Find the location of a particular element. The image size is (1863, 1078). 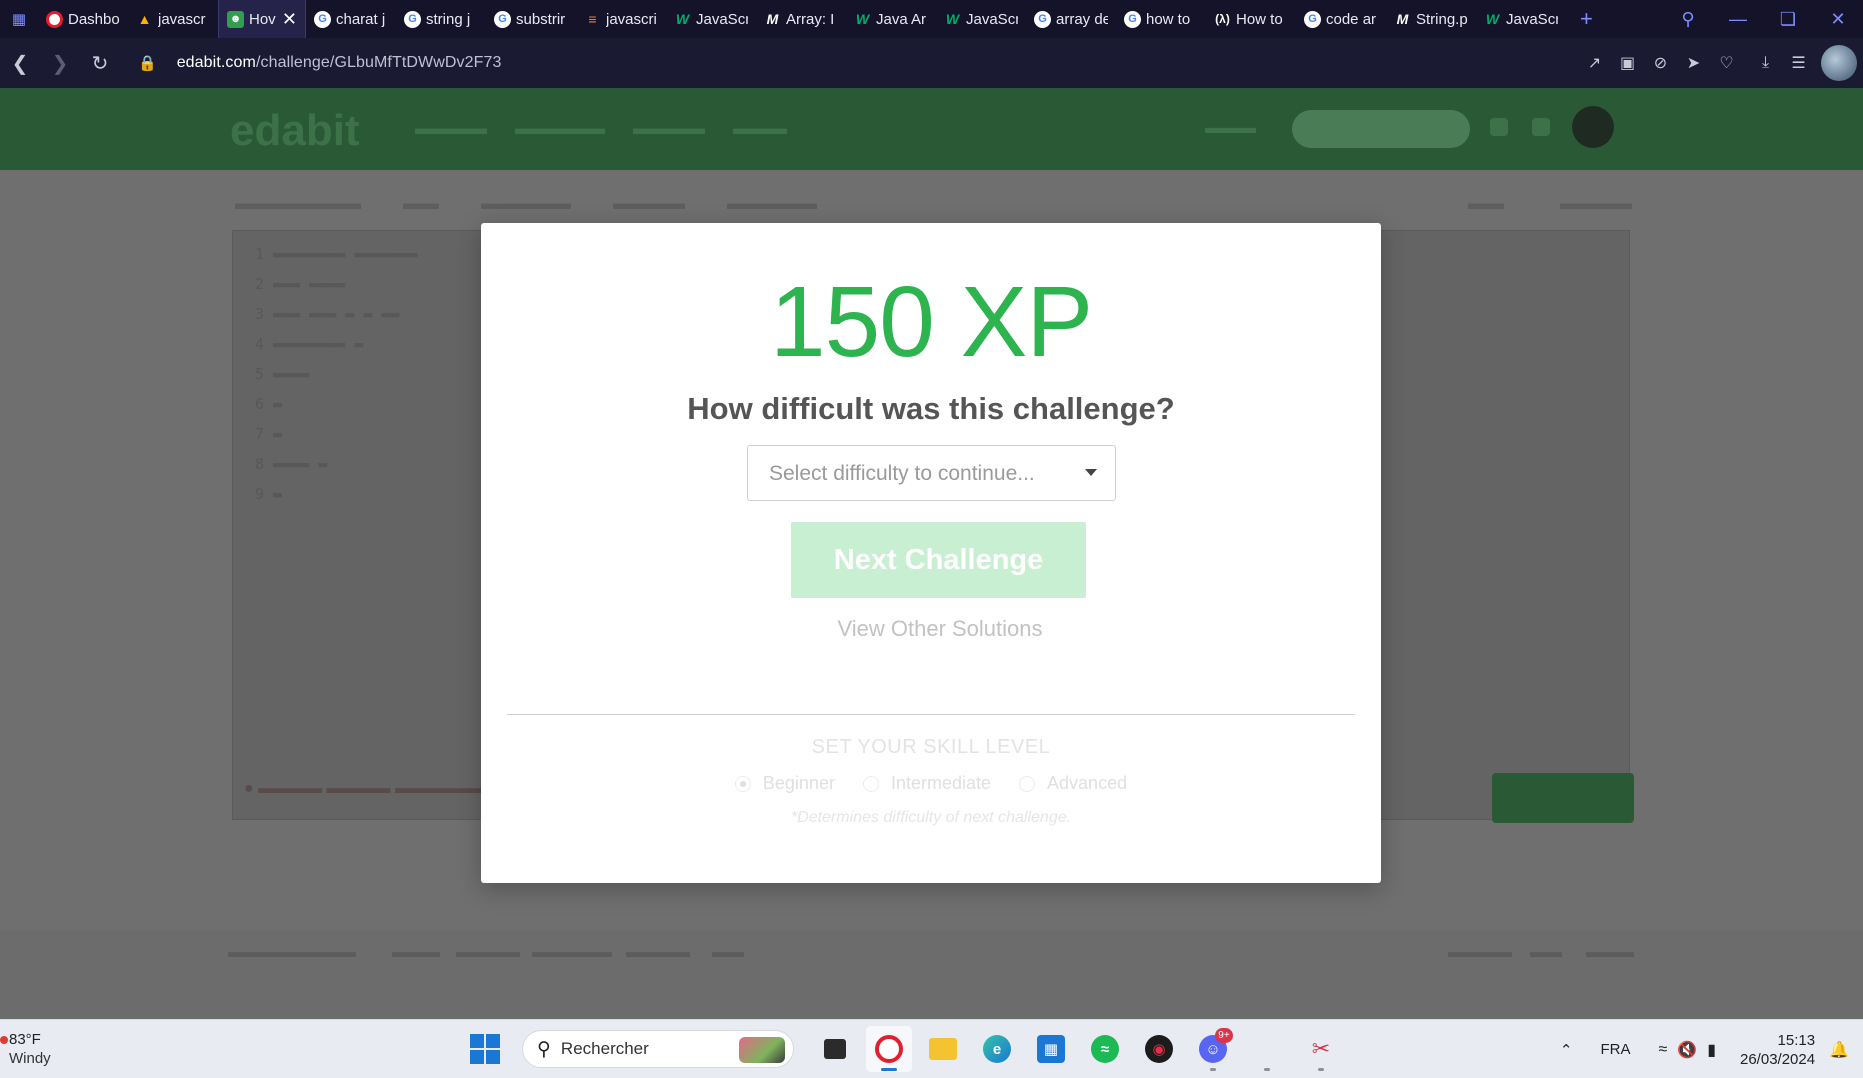

profile-avatar is located at coordinates (1839, 63).